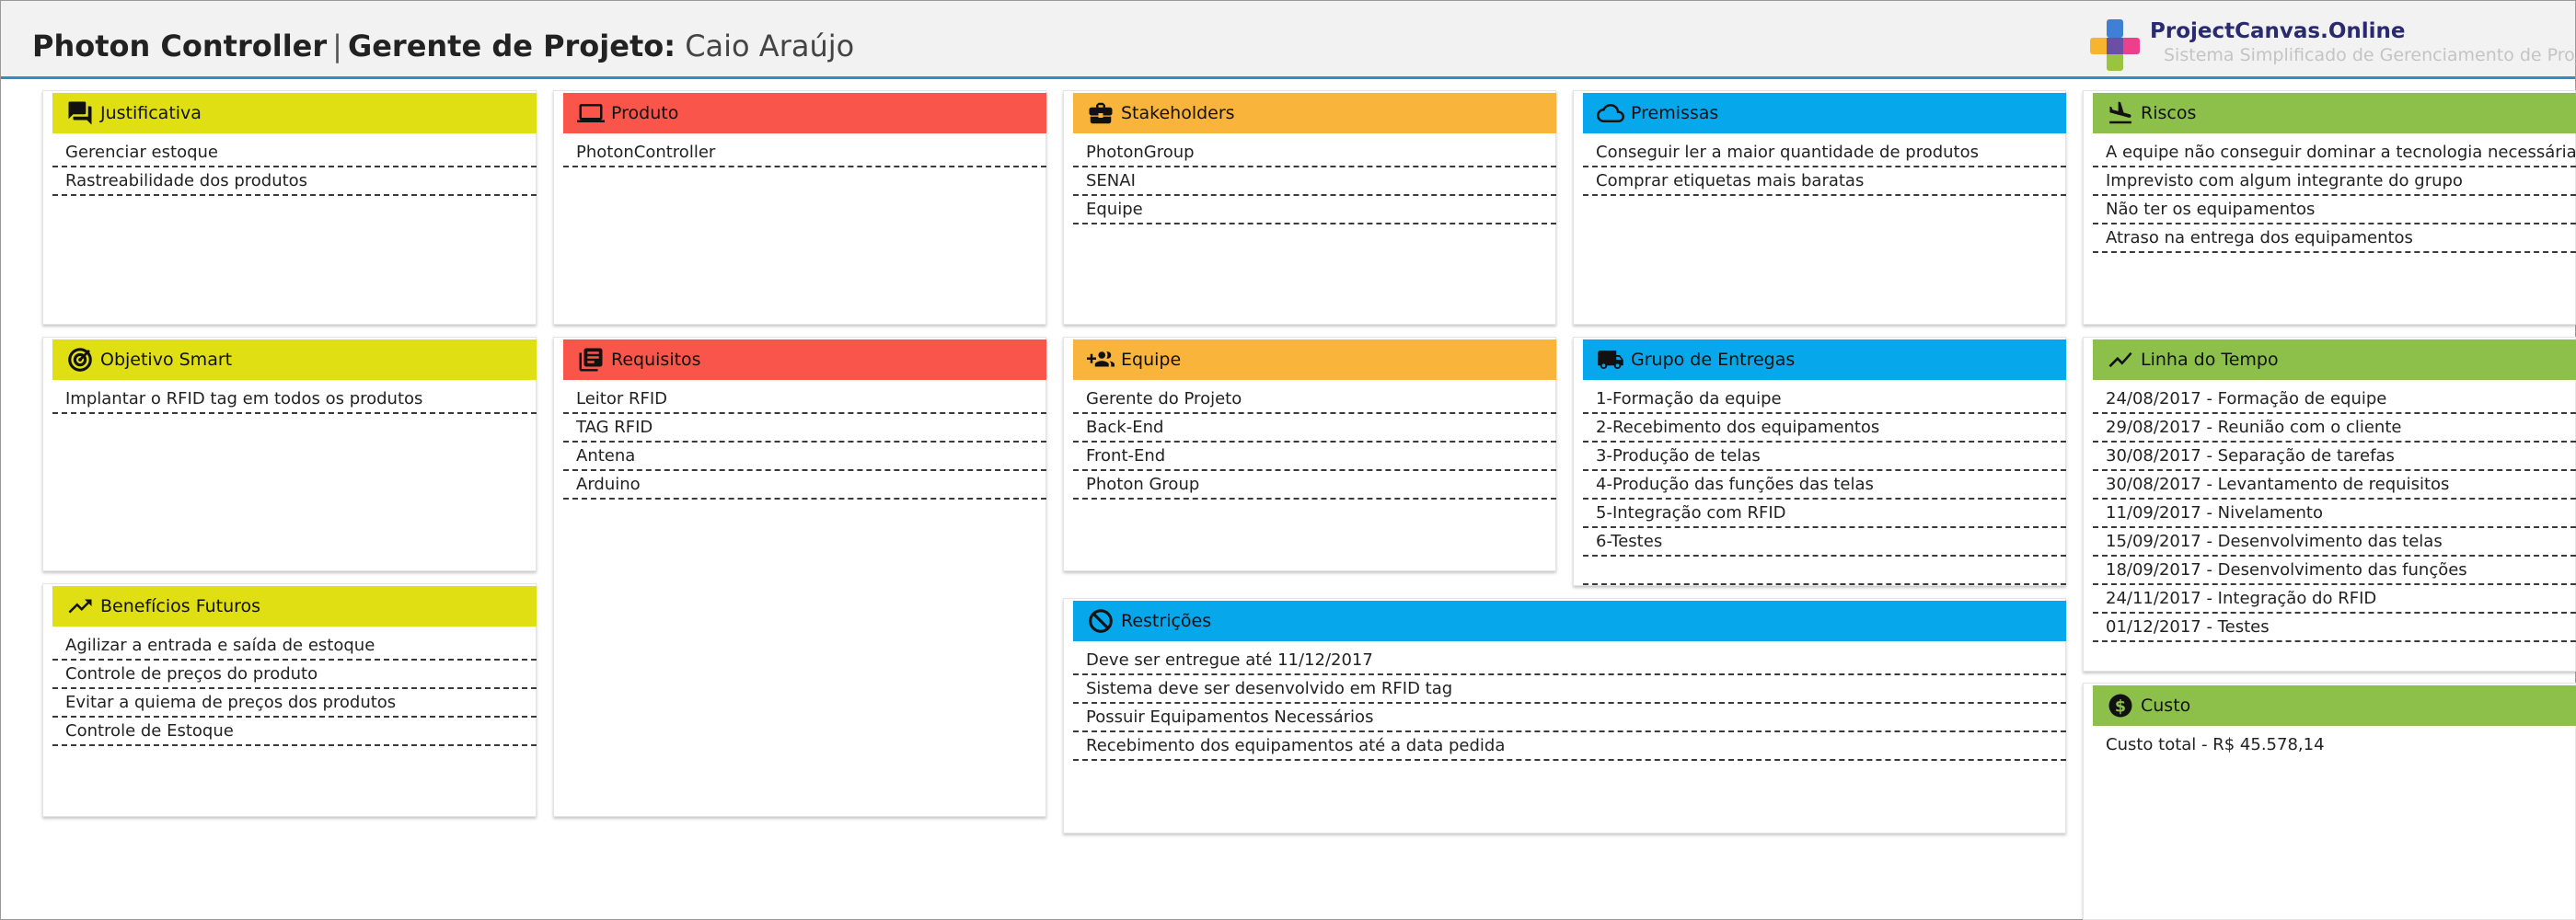  What do you see at coordinates (1314, 359) in the screenshot?
I see `card-header: Equipe` at bounding box center [1314, 359].